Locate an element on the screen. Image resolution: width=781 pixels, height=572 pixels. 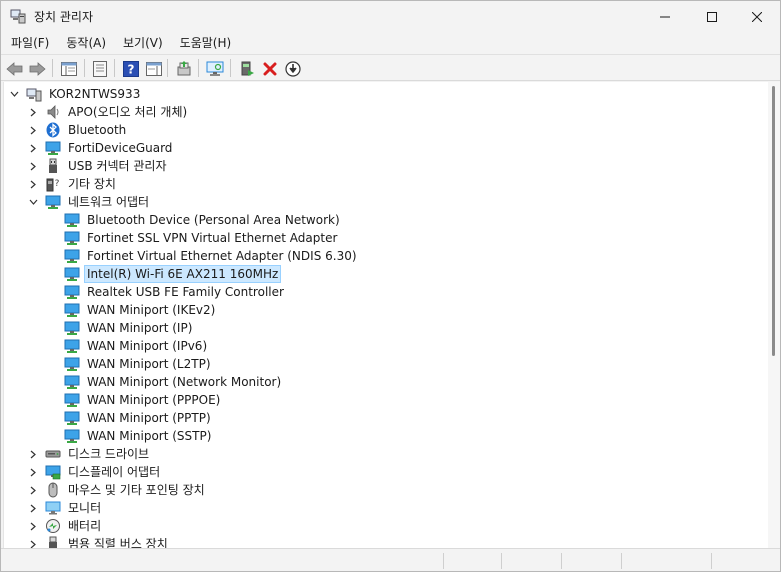
category-usb-connector-manager: USB 커넥터 관리자 is located at coordinates (98, 166).